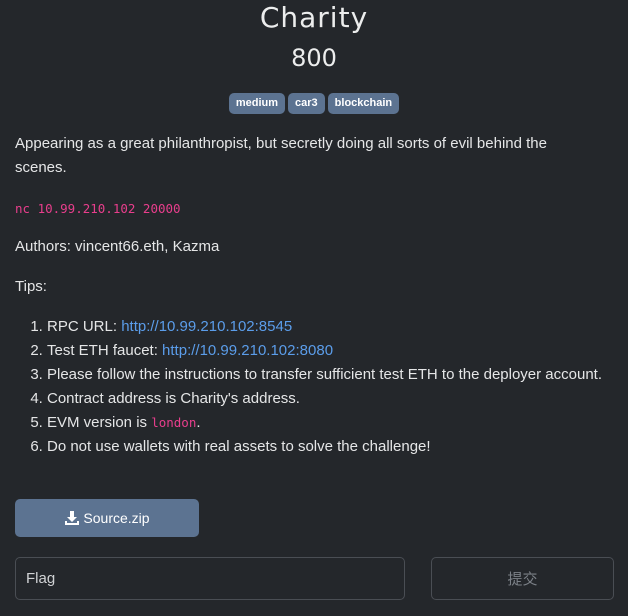  Describe the element at coordinates (332, 327) in the screenshot. I see `tip-rpc: RPC URL: http://10.99.210.102:8545` at that location.